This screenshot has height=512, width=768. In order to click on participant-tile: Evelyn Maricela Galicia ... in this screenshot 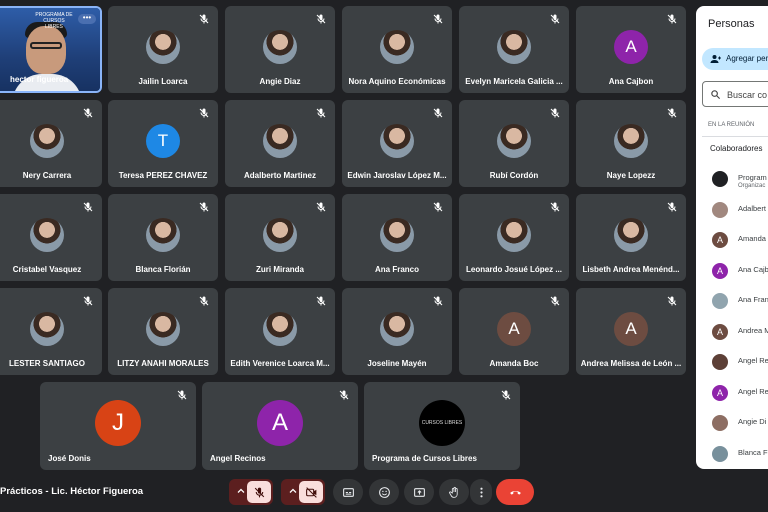, I will do `click(514, 49)`.